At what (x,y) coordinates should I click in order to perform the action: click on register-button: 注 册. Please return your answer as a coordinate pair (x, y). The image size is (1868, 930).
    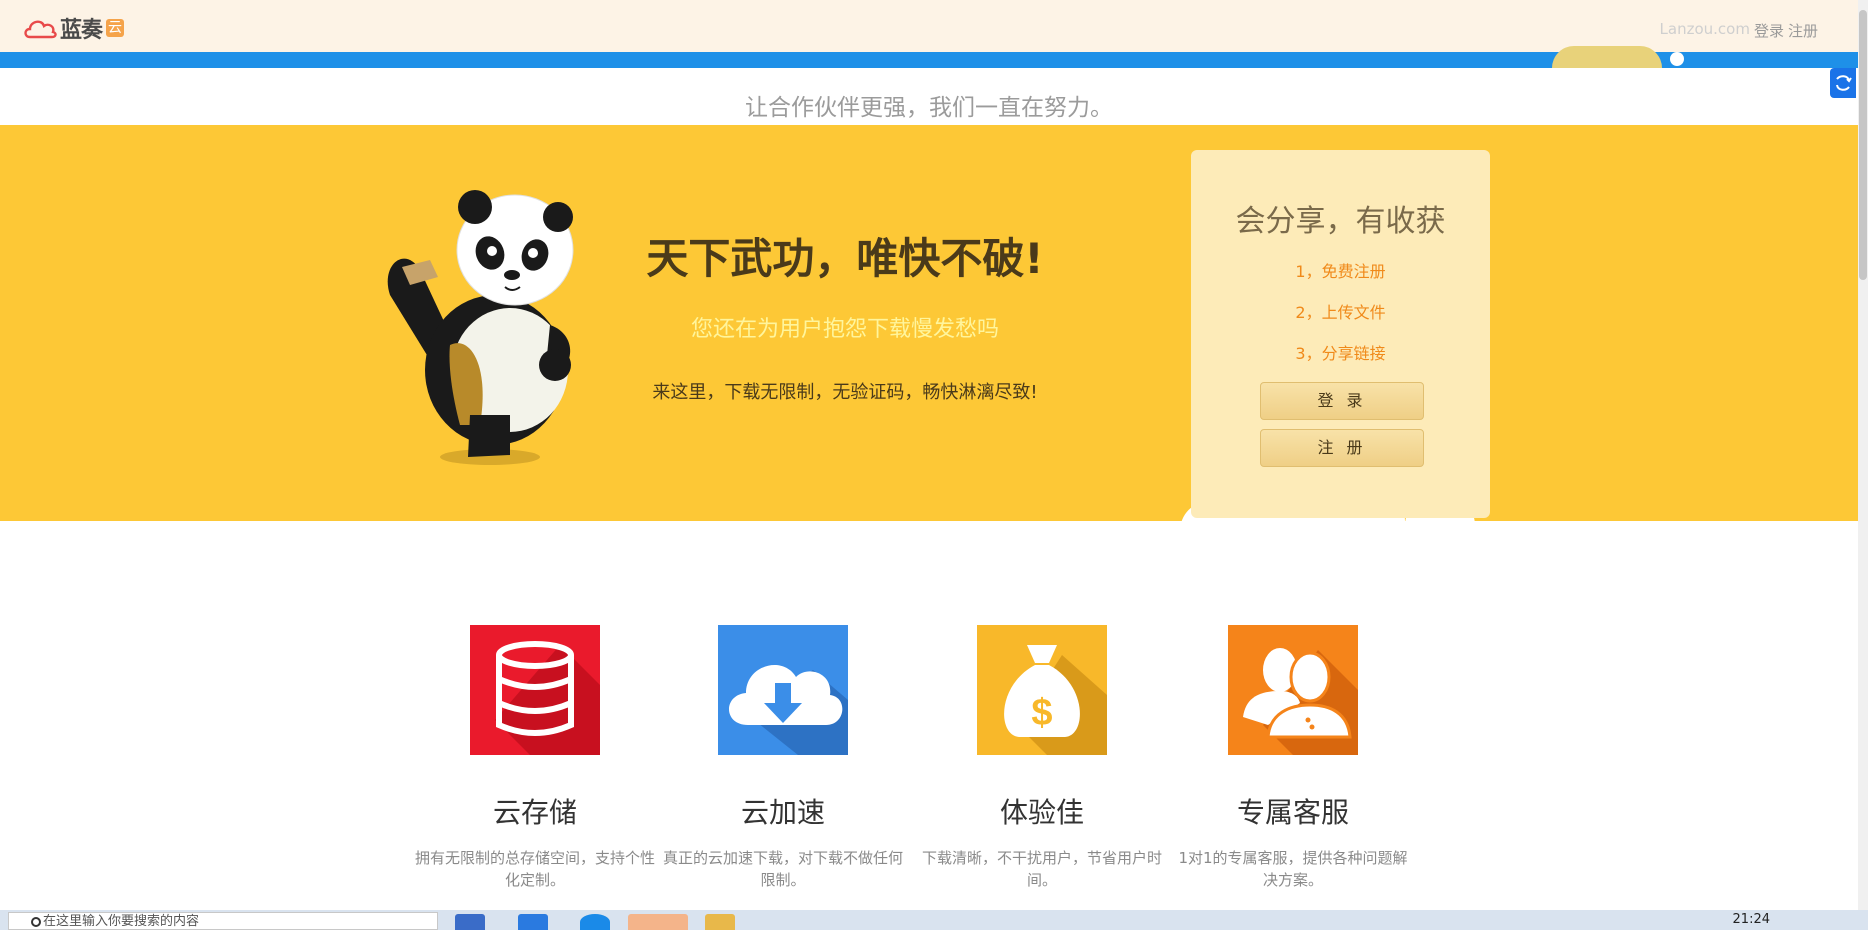
    Looking at the image, I should click on (1342, 448).